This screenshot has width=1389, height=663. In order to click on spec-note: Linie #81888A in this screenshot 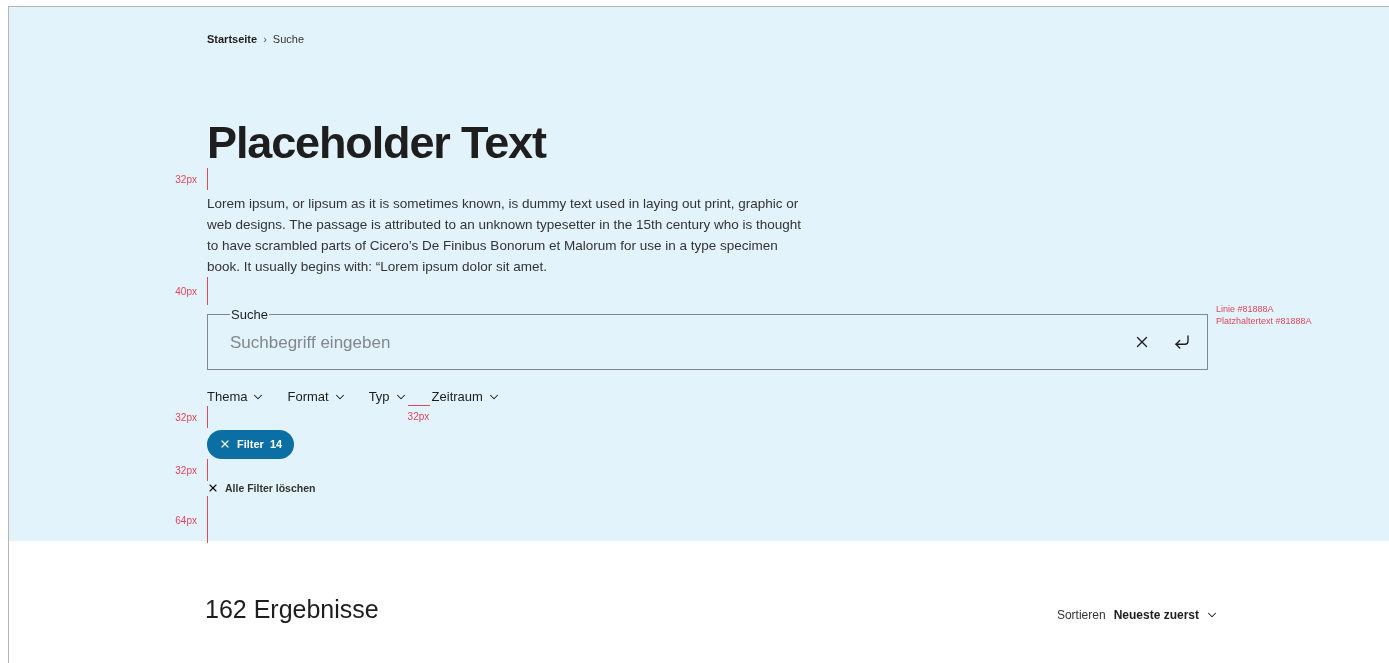, I will do `click(1245, 308)`.